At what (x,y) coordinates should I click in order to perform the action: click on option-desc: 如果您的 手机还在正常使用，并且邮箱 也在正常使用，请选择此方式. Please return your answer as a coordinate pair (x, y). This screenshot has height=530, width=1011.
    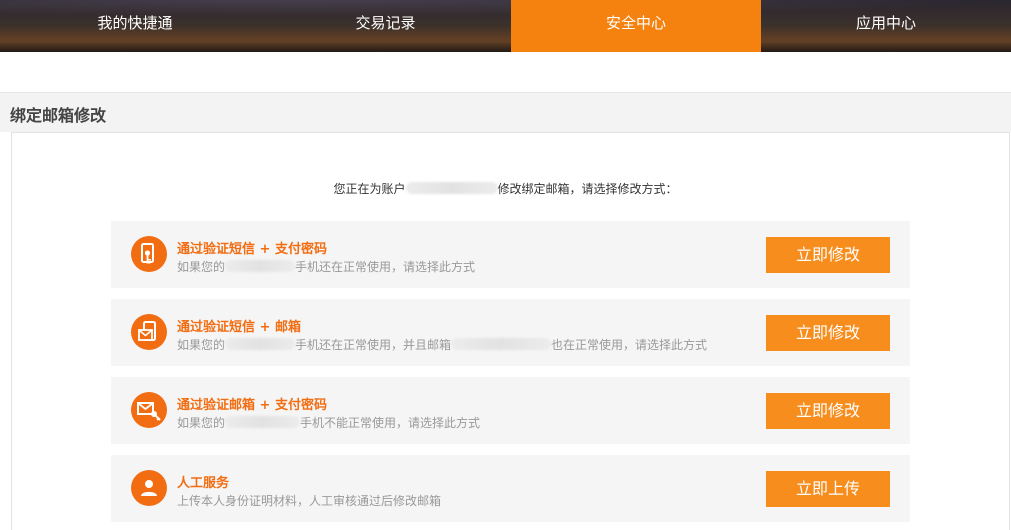
    Looking at the image, I should click on (442, 344).